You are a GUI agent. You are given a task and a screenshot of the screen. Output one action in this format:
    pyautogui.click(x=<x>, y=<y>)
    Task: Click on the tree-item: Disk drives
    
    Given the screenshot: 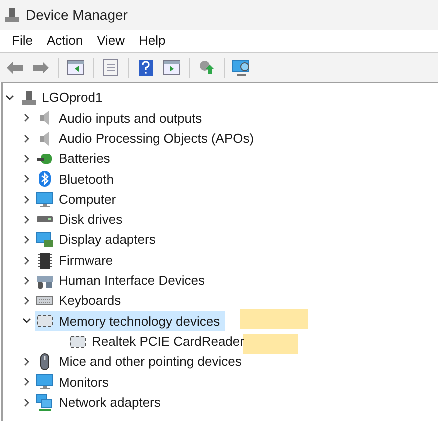 What is the action you would take?
    pyautogui.click(x=81, y=220)
    